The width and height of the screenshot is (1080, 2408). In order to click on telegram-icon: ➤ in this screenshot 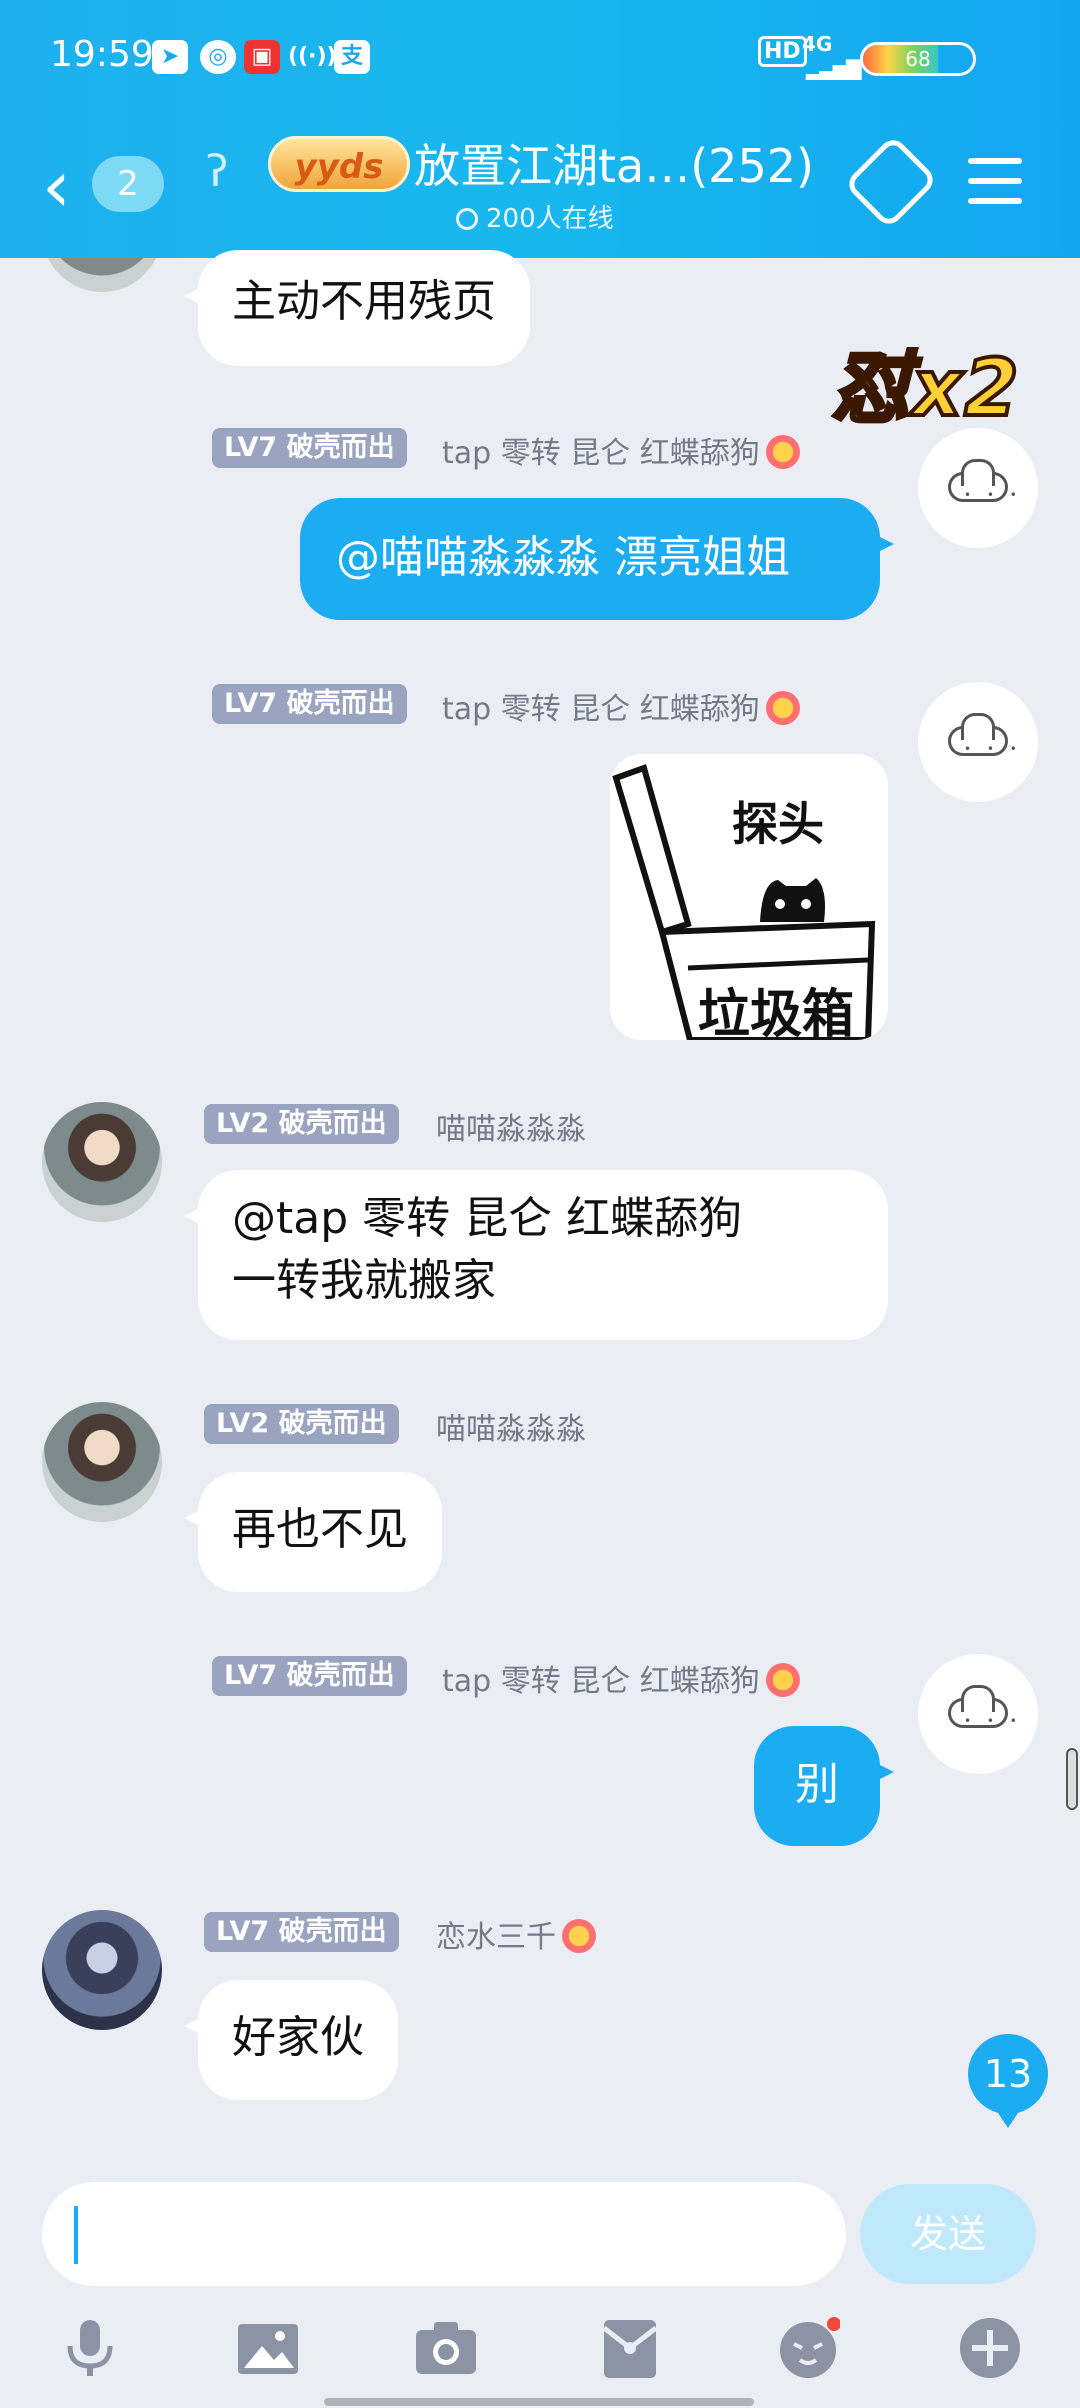, I will do `click(170, 57)`.